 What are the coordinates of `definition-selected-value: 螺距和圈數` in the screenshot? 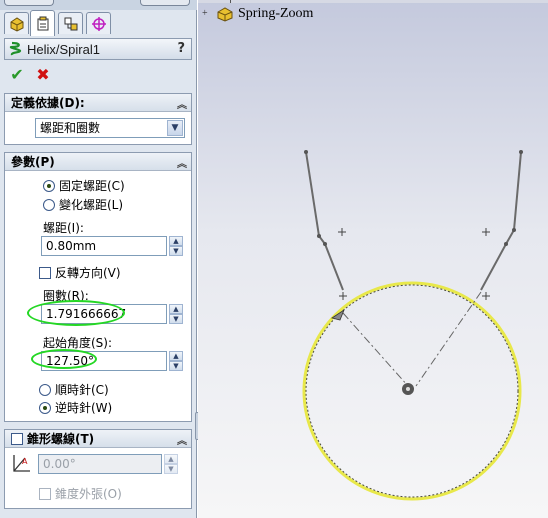 It's located at (70, 128).